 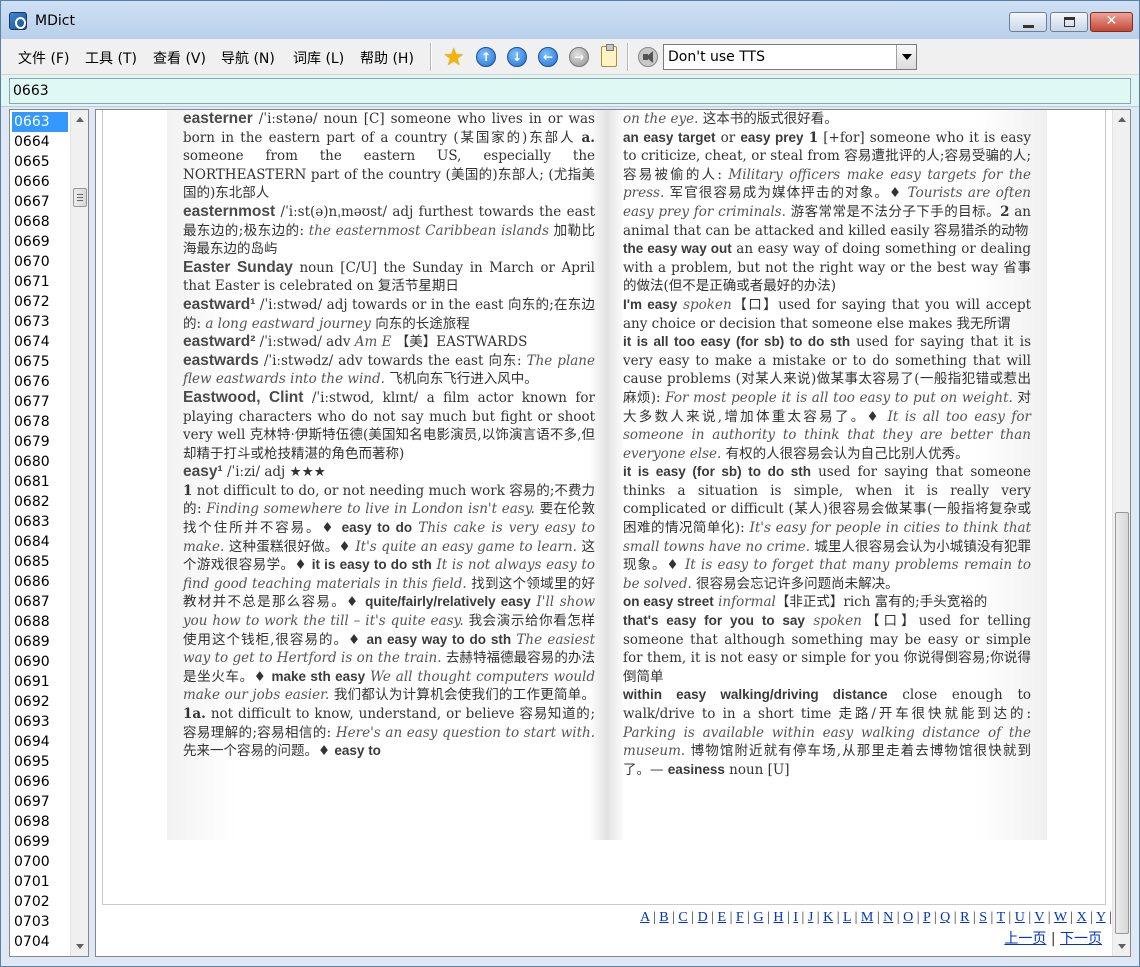 What do you see at coordinates (40, 882) in the screenshot?
I see `list-item: 0701` at bounding box center [40, 882].